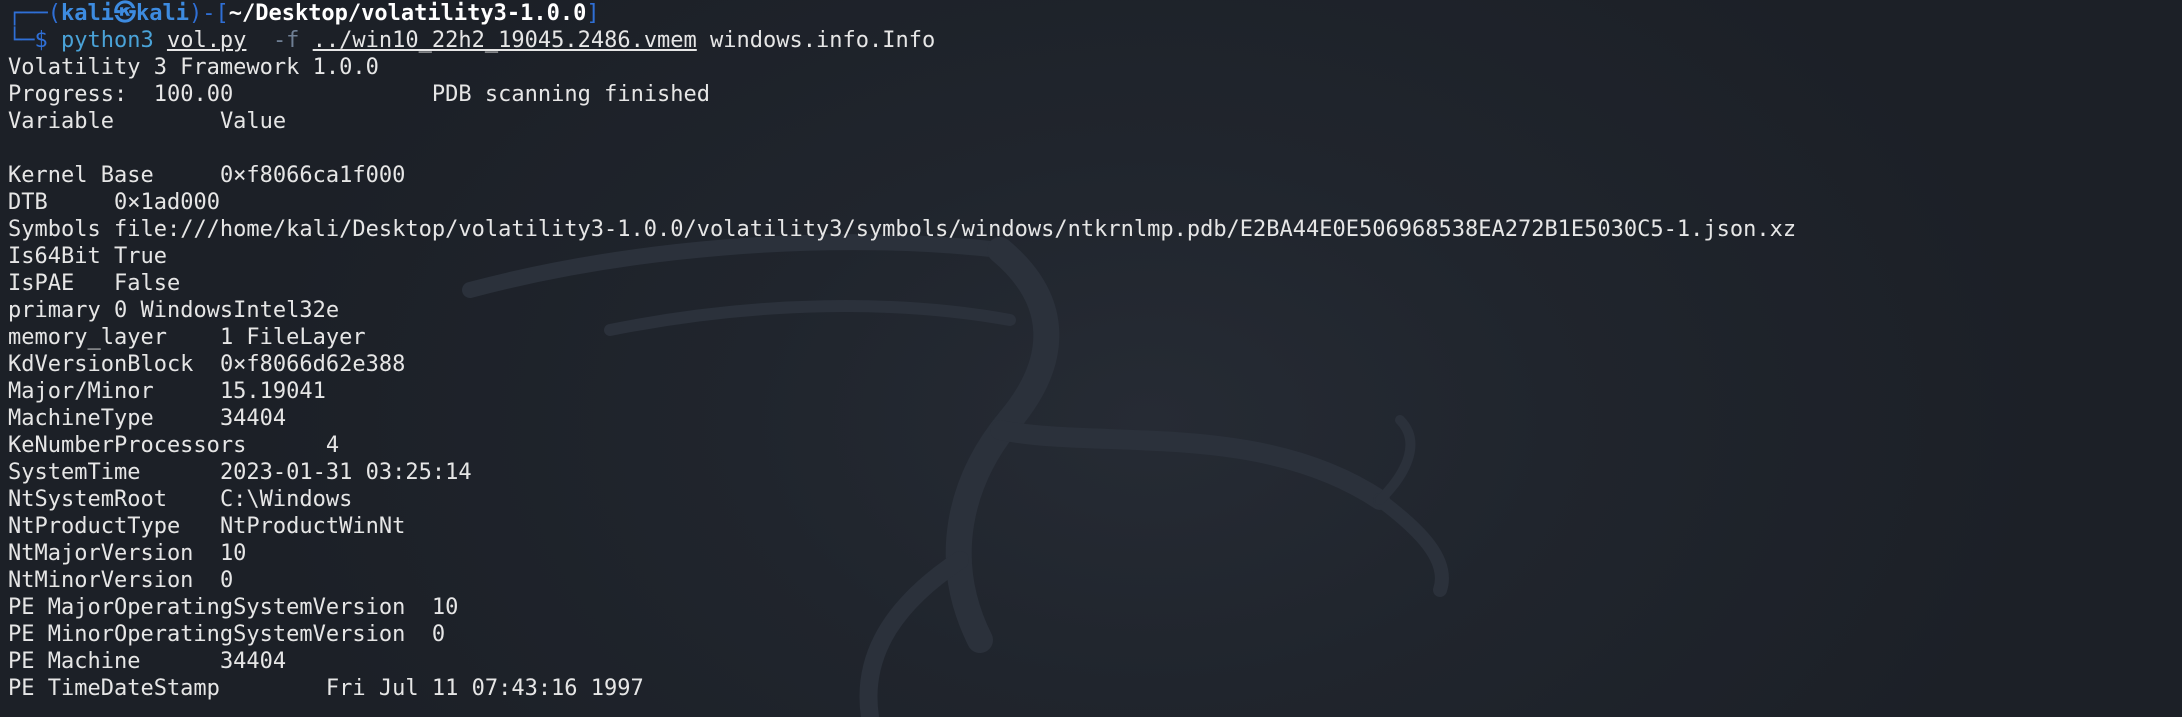 The image size is (2182, 717). Describe the element at coordinates (1095, 634) in the screenshot. I see `row-pe-minor-os-version: PE MinorOperatingSystemVersion 0` at that location.